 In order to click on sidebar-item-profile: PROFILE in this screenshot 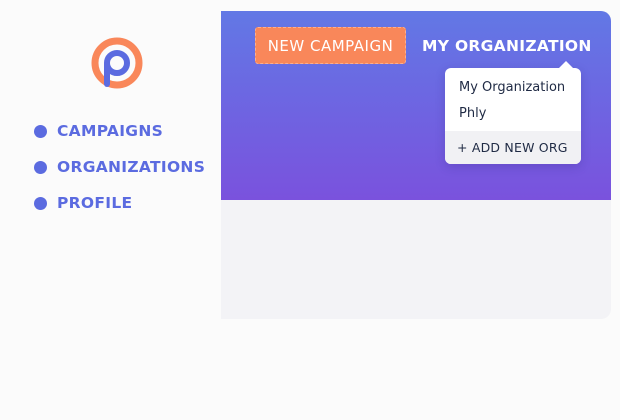, I will do `click(119, 203)`.